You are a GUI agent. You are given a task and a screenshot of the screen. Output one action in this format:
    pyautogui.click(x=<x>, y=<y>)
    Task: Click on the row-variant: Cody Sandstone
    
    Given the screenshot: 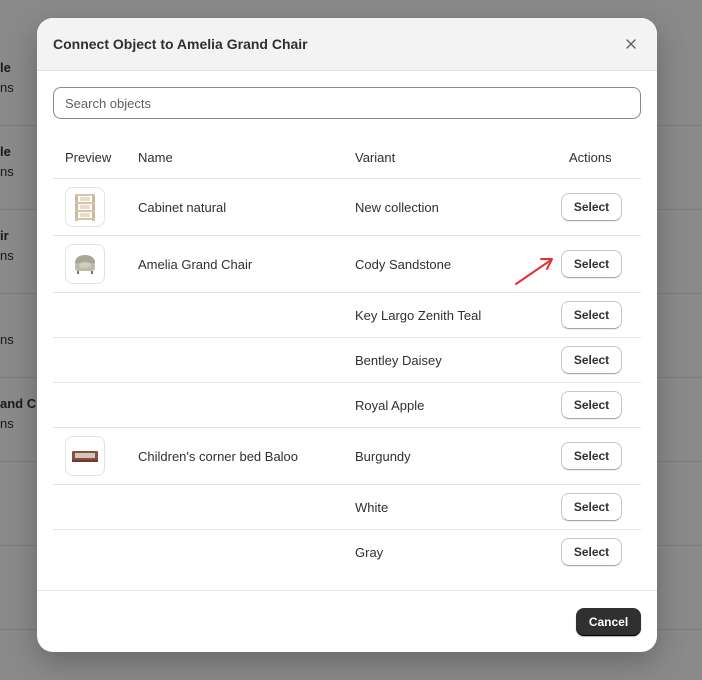 What is the action you would take?
    pyautogui.click(x=403, y=264)
    